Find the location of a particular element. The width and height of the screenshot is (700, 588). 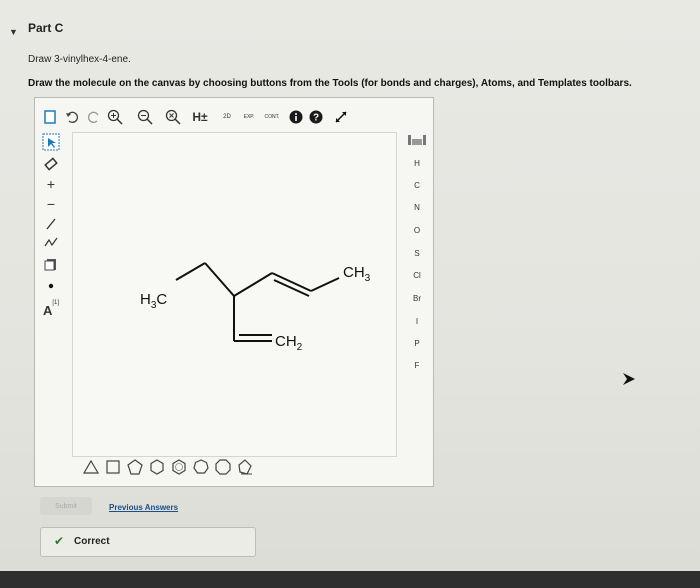

fullscreen-icon is located at coordinates (341, 117).